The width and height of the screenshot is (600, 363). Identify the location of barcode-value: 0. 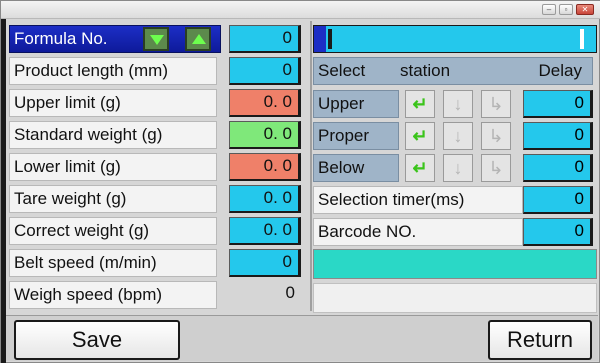
(558, 232).